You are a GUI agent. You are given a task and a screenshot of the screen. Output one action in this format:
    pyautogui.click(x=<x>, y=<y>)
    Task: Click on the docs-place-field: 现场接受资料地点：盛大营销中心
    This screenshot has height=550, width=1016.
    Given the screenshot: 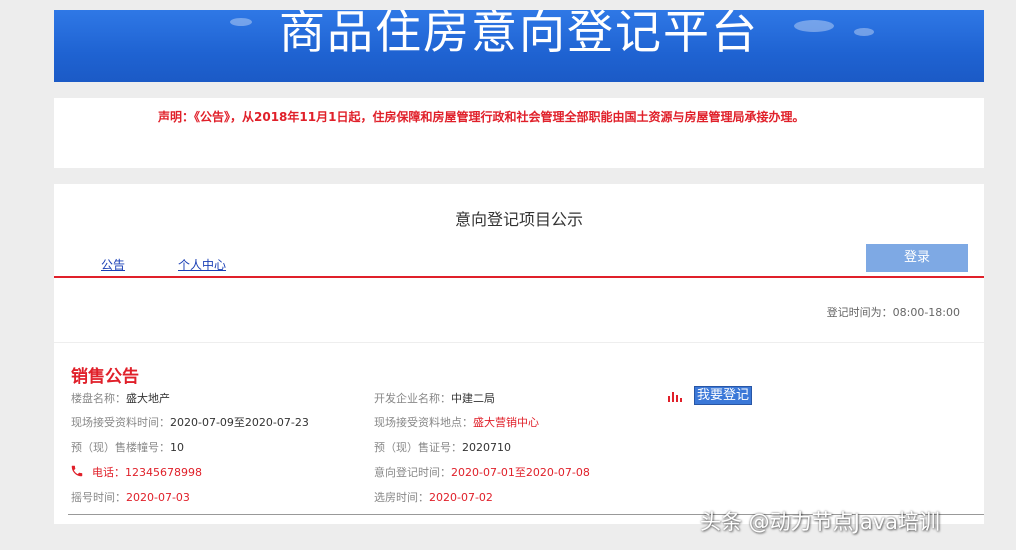 What is the action you would take?
    pyautogui.click(x=456, y=422)
    